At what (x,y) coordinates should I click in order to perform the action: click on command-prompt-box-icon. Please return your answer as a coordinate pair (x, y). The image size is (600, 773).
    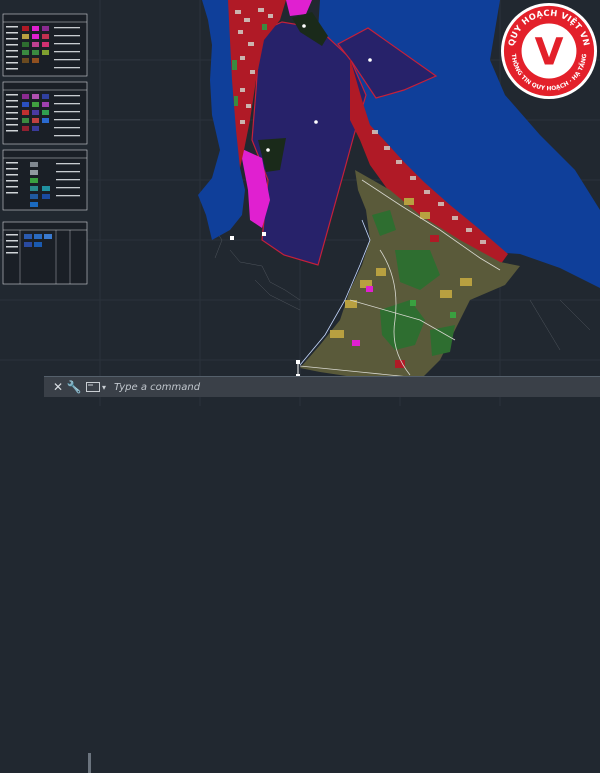
    Looking at the image, I should click on (93, 387).